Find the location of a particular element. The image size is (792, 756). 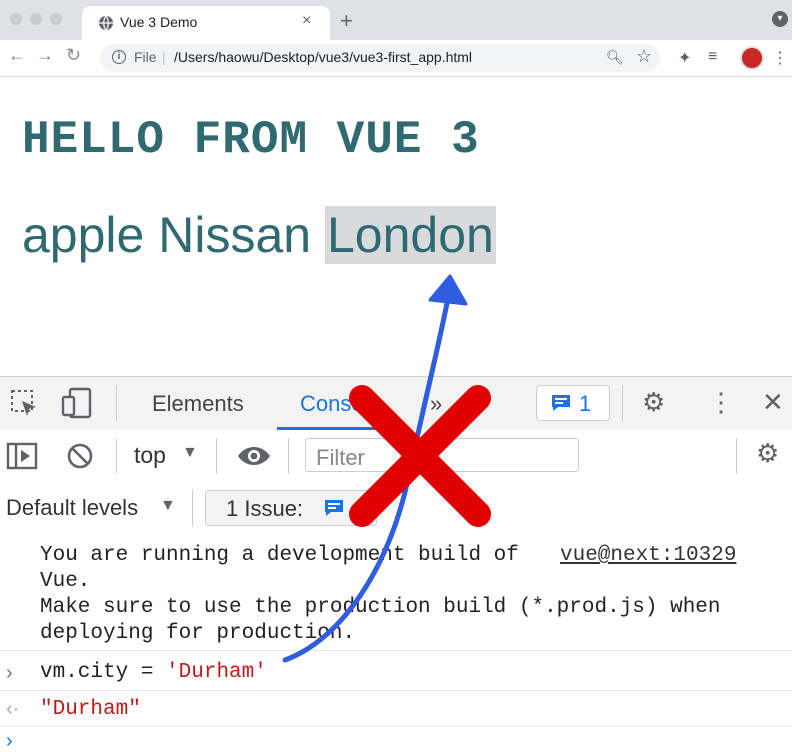

more-options-icon: ⋮ is located at coordinates (721, 402).